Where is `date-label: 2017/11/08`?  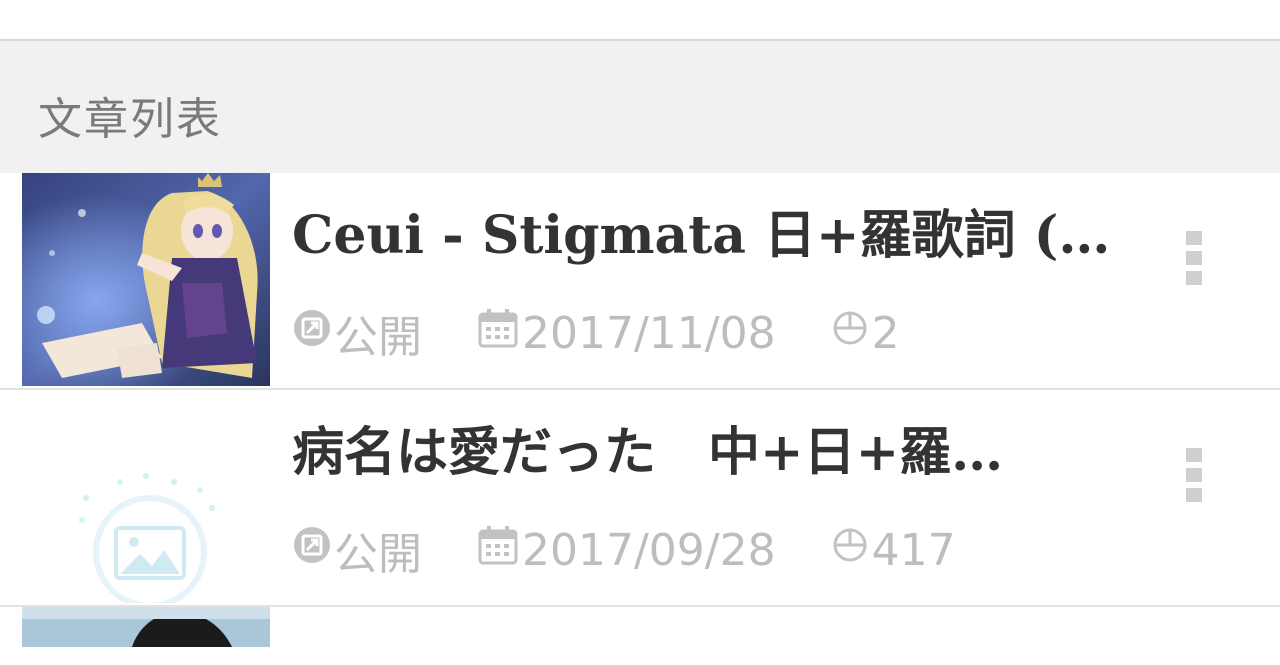 date-label: 2017/11/08 is located at coordinates (649, 333).